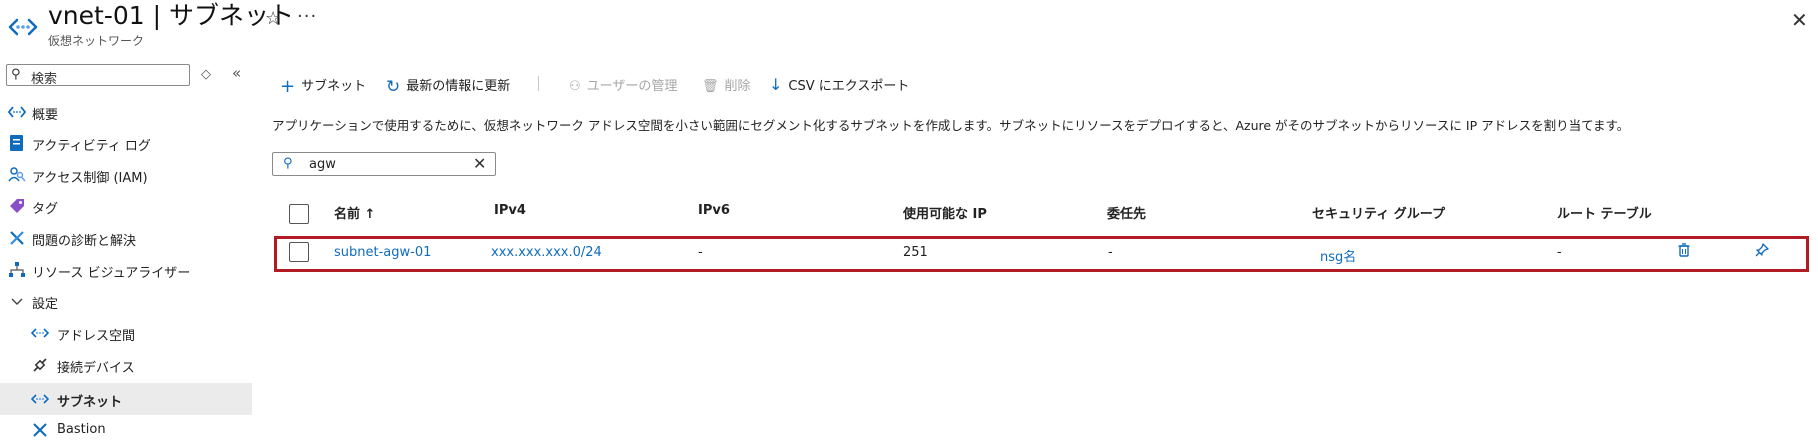  I want to click on subnet-delegated-to-cell: -, so click(1110, 252).